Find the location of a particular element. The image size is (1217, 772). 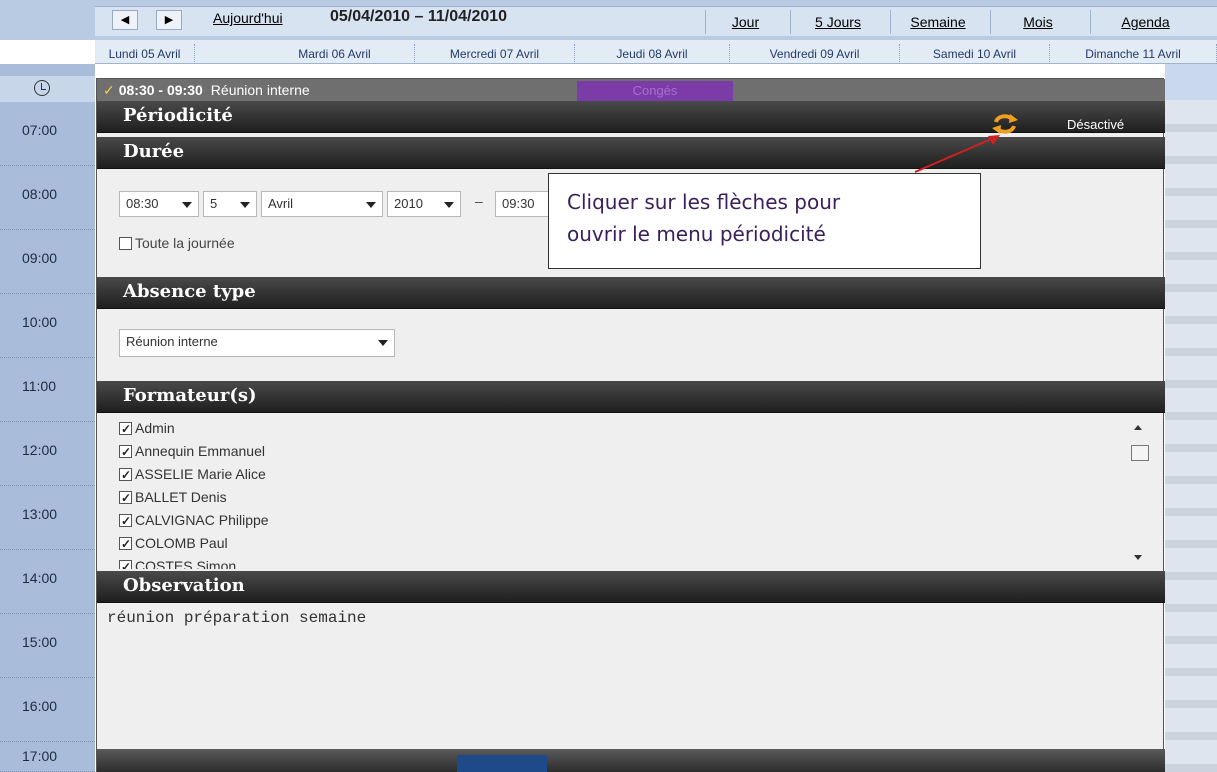

hour-slot: 17:00 is located at coordinates (47, 750).